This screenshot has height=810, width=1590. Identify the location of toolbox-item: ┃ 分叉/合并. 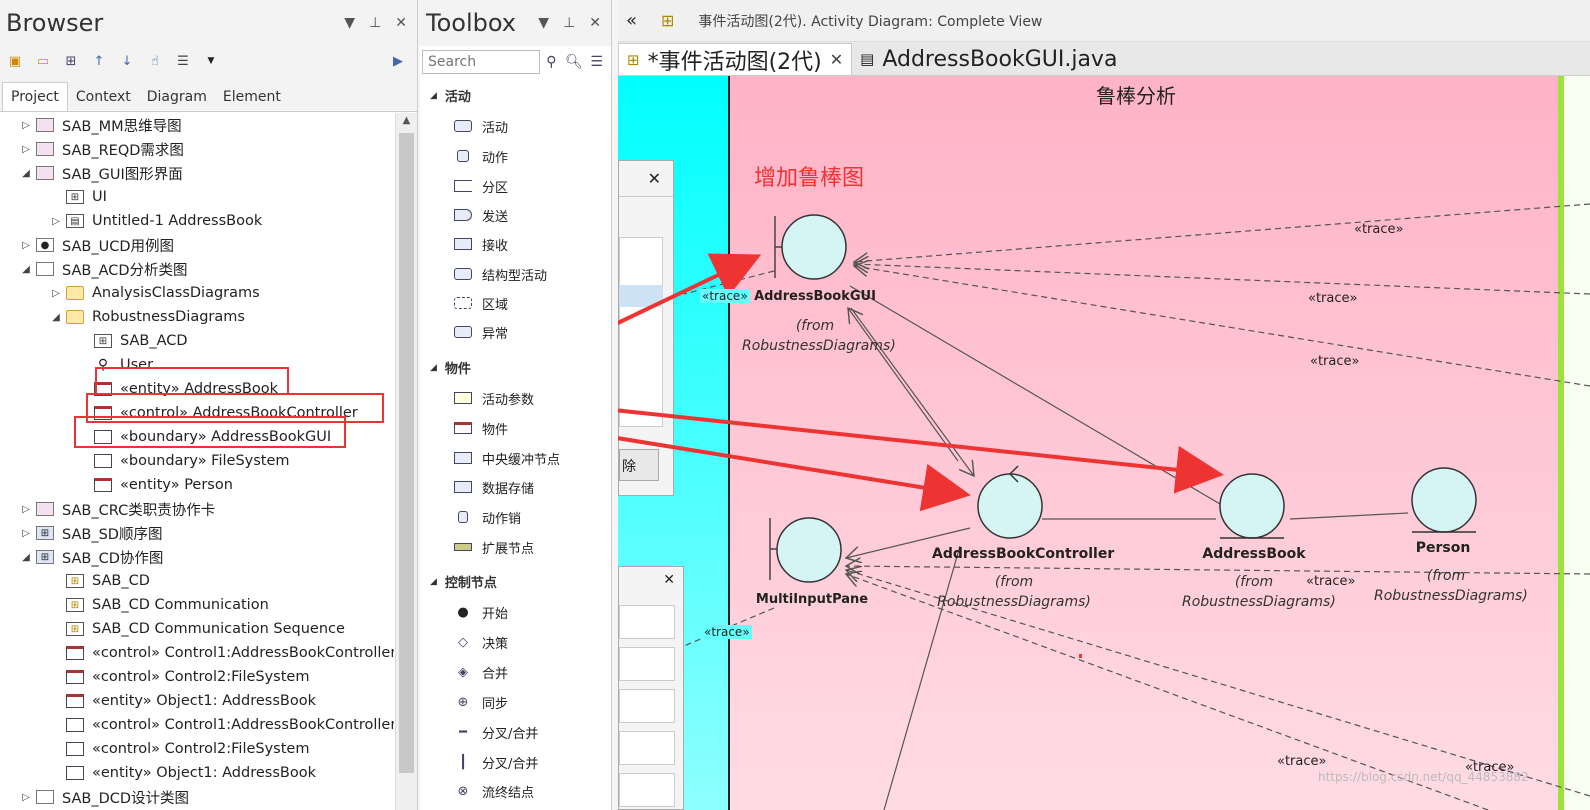
(496, 762).